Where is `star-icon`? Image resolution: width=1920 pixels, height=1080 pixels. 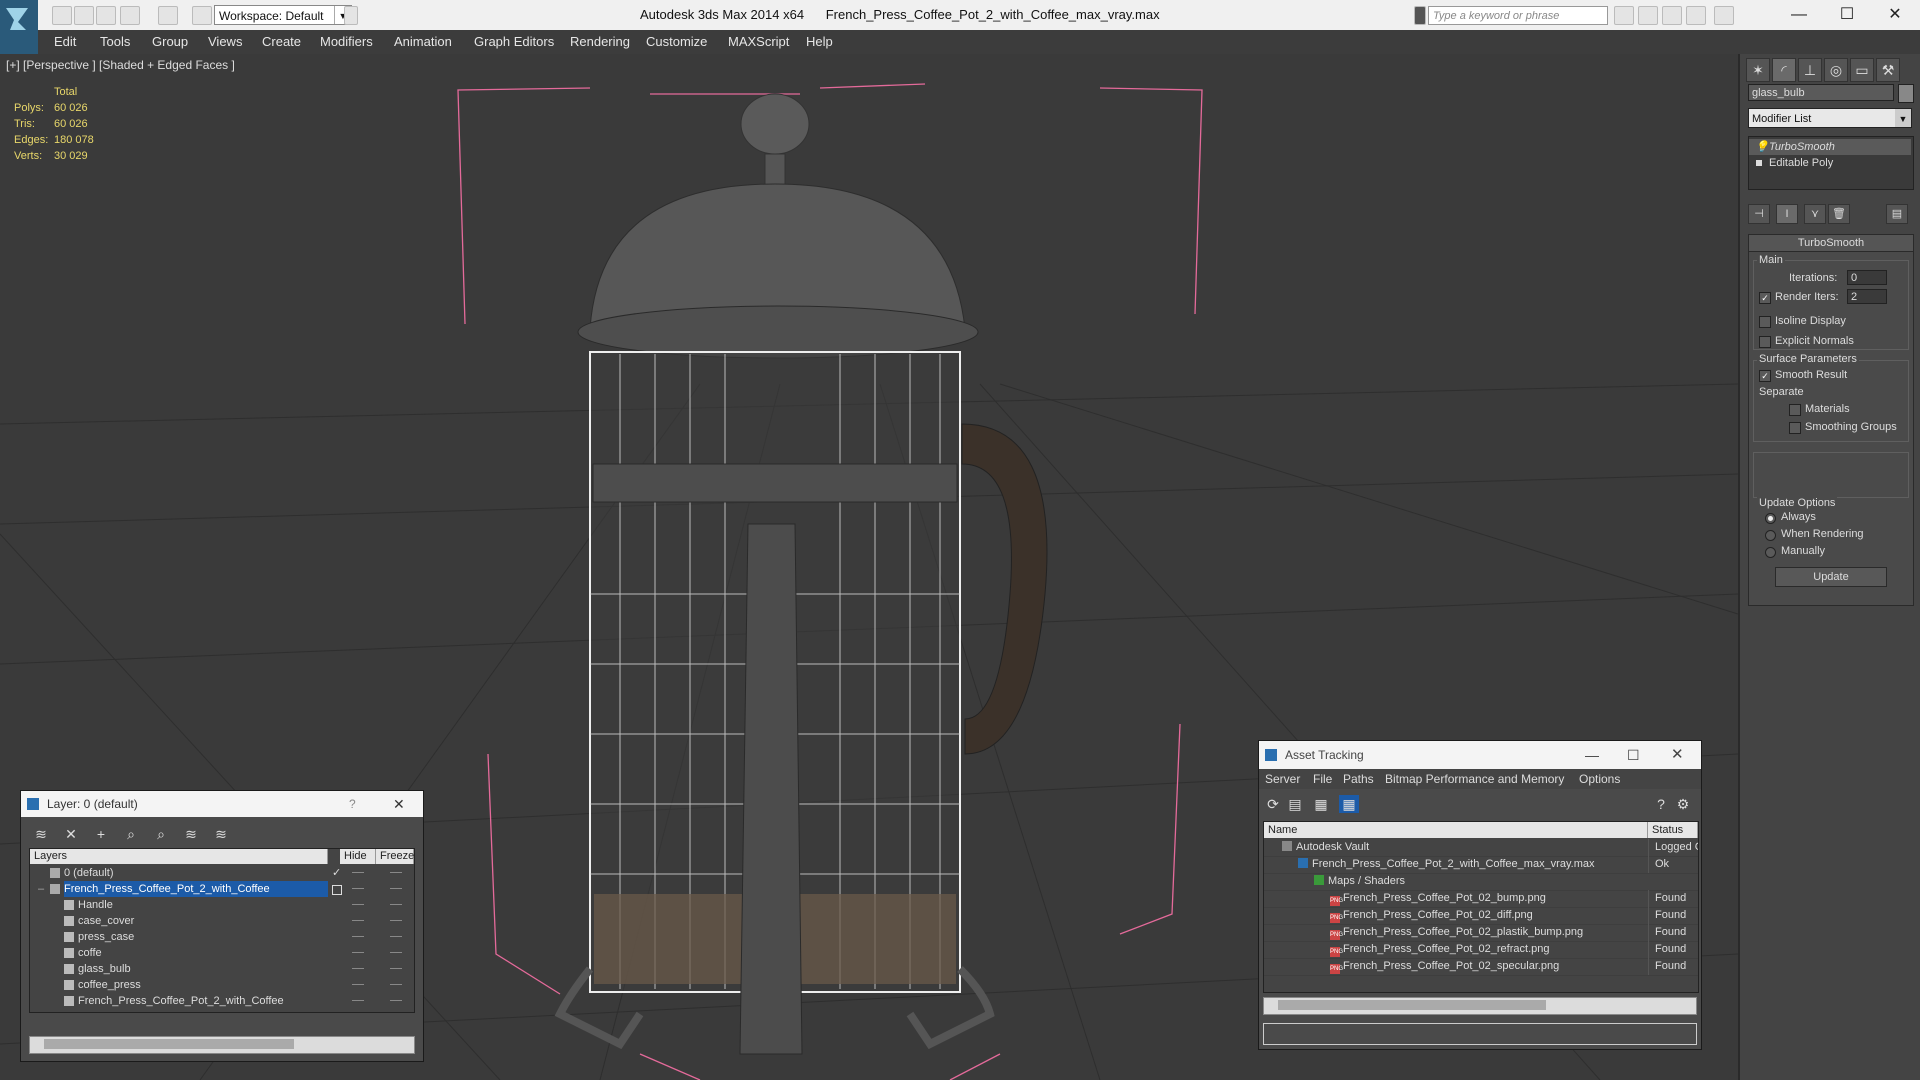
star-icon is located at coordinates (1696, 15).